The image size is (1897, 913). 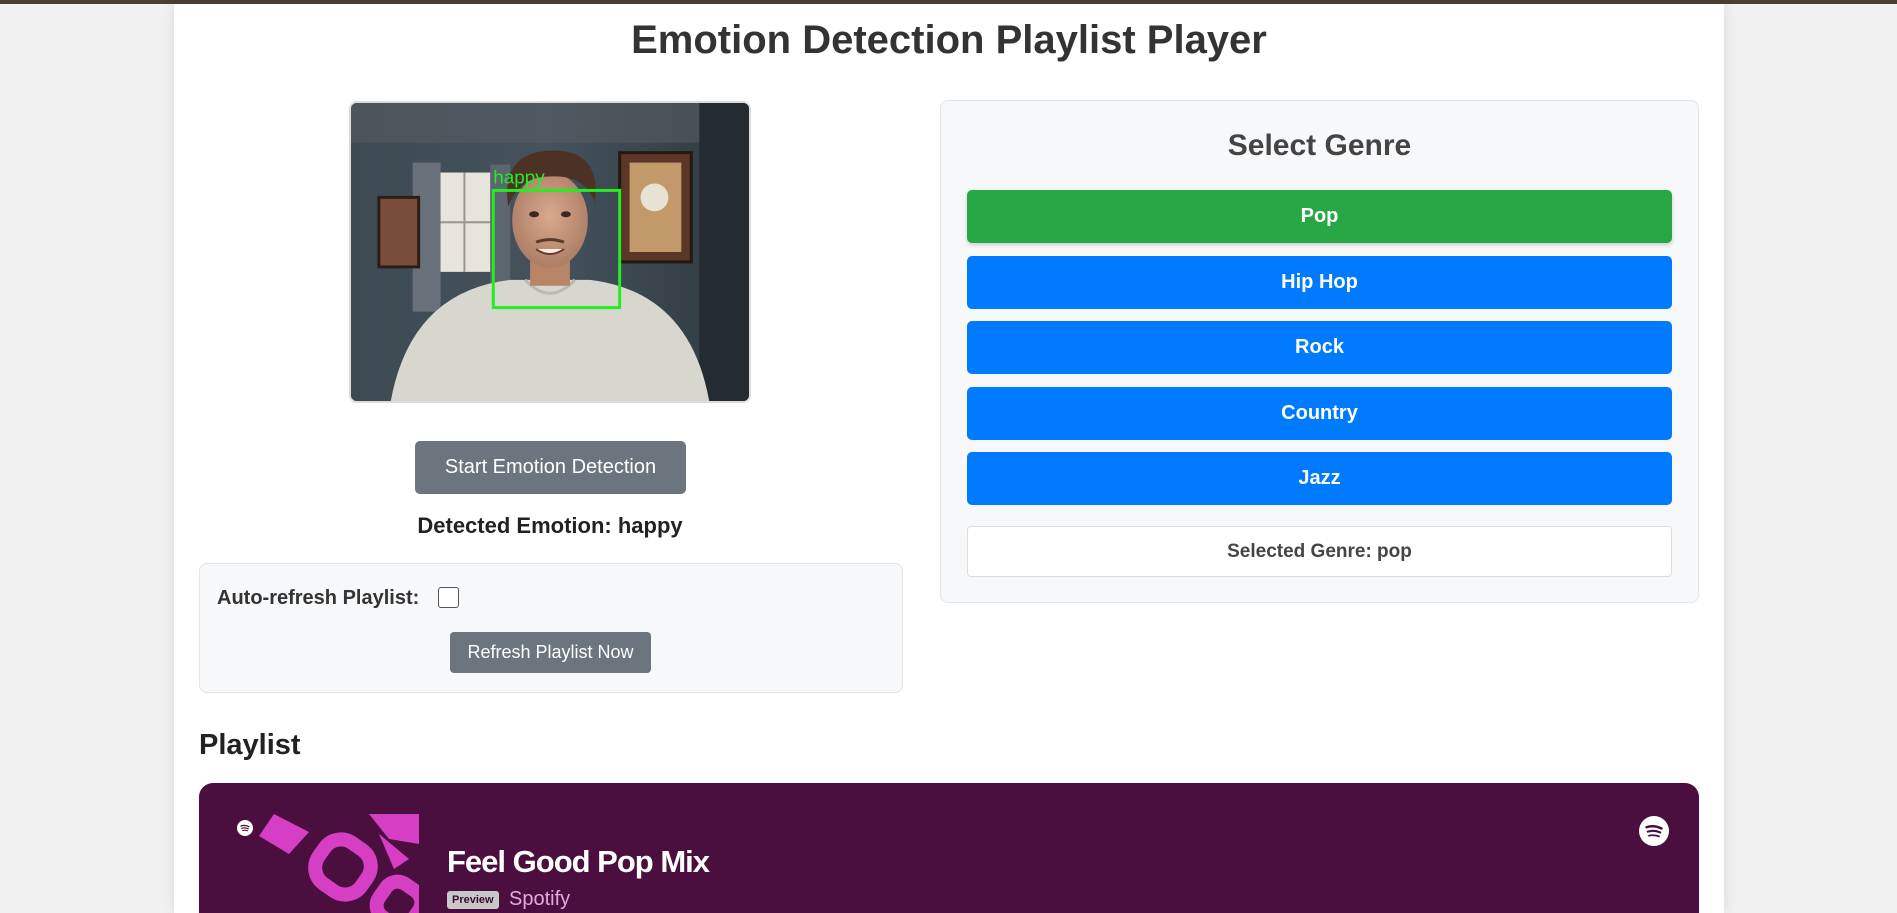 I want to click on webcam-feed: happy, so click(x=550, y=252).